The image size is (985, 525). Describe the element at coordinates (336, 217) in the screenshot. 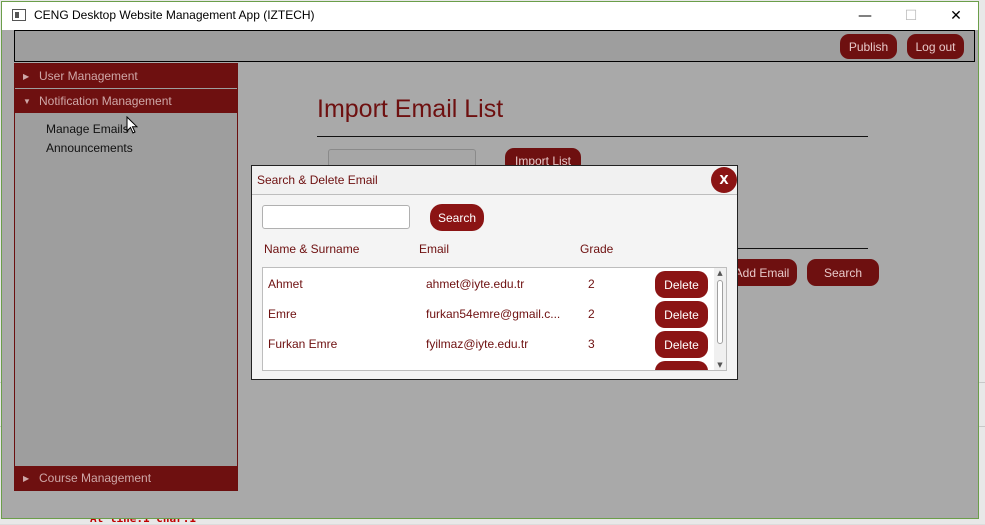

I see `email-search-input` at that location.